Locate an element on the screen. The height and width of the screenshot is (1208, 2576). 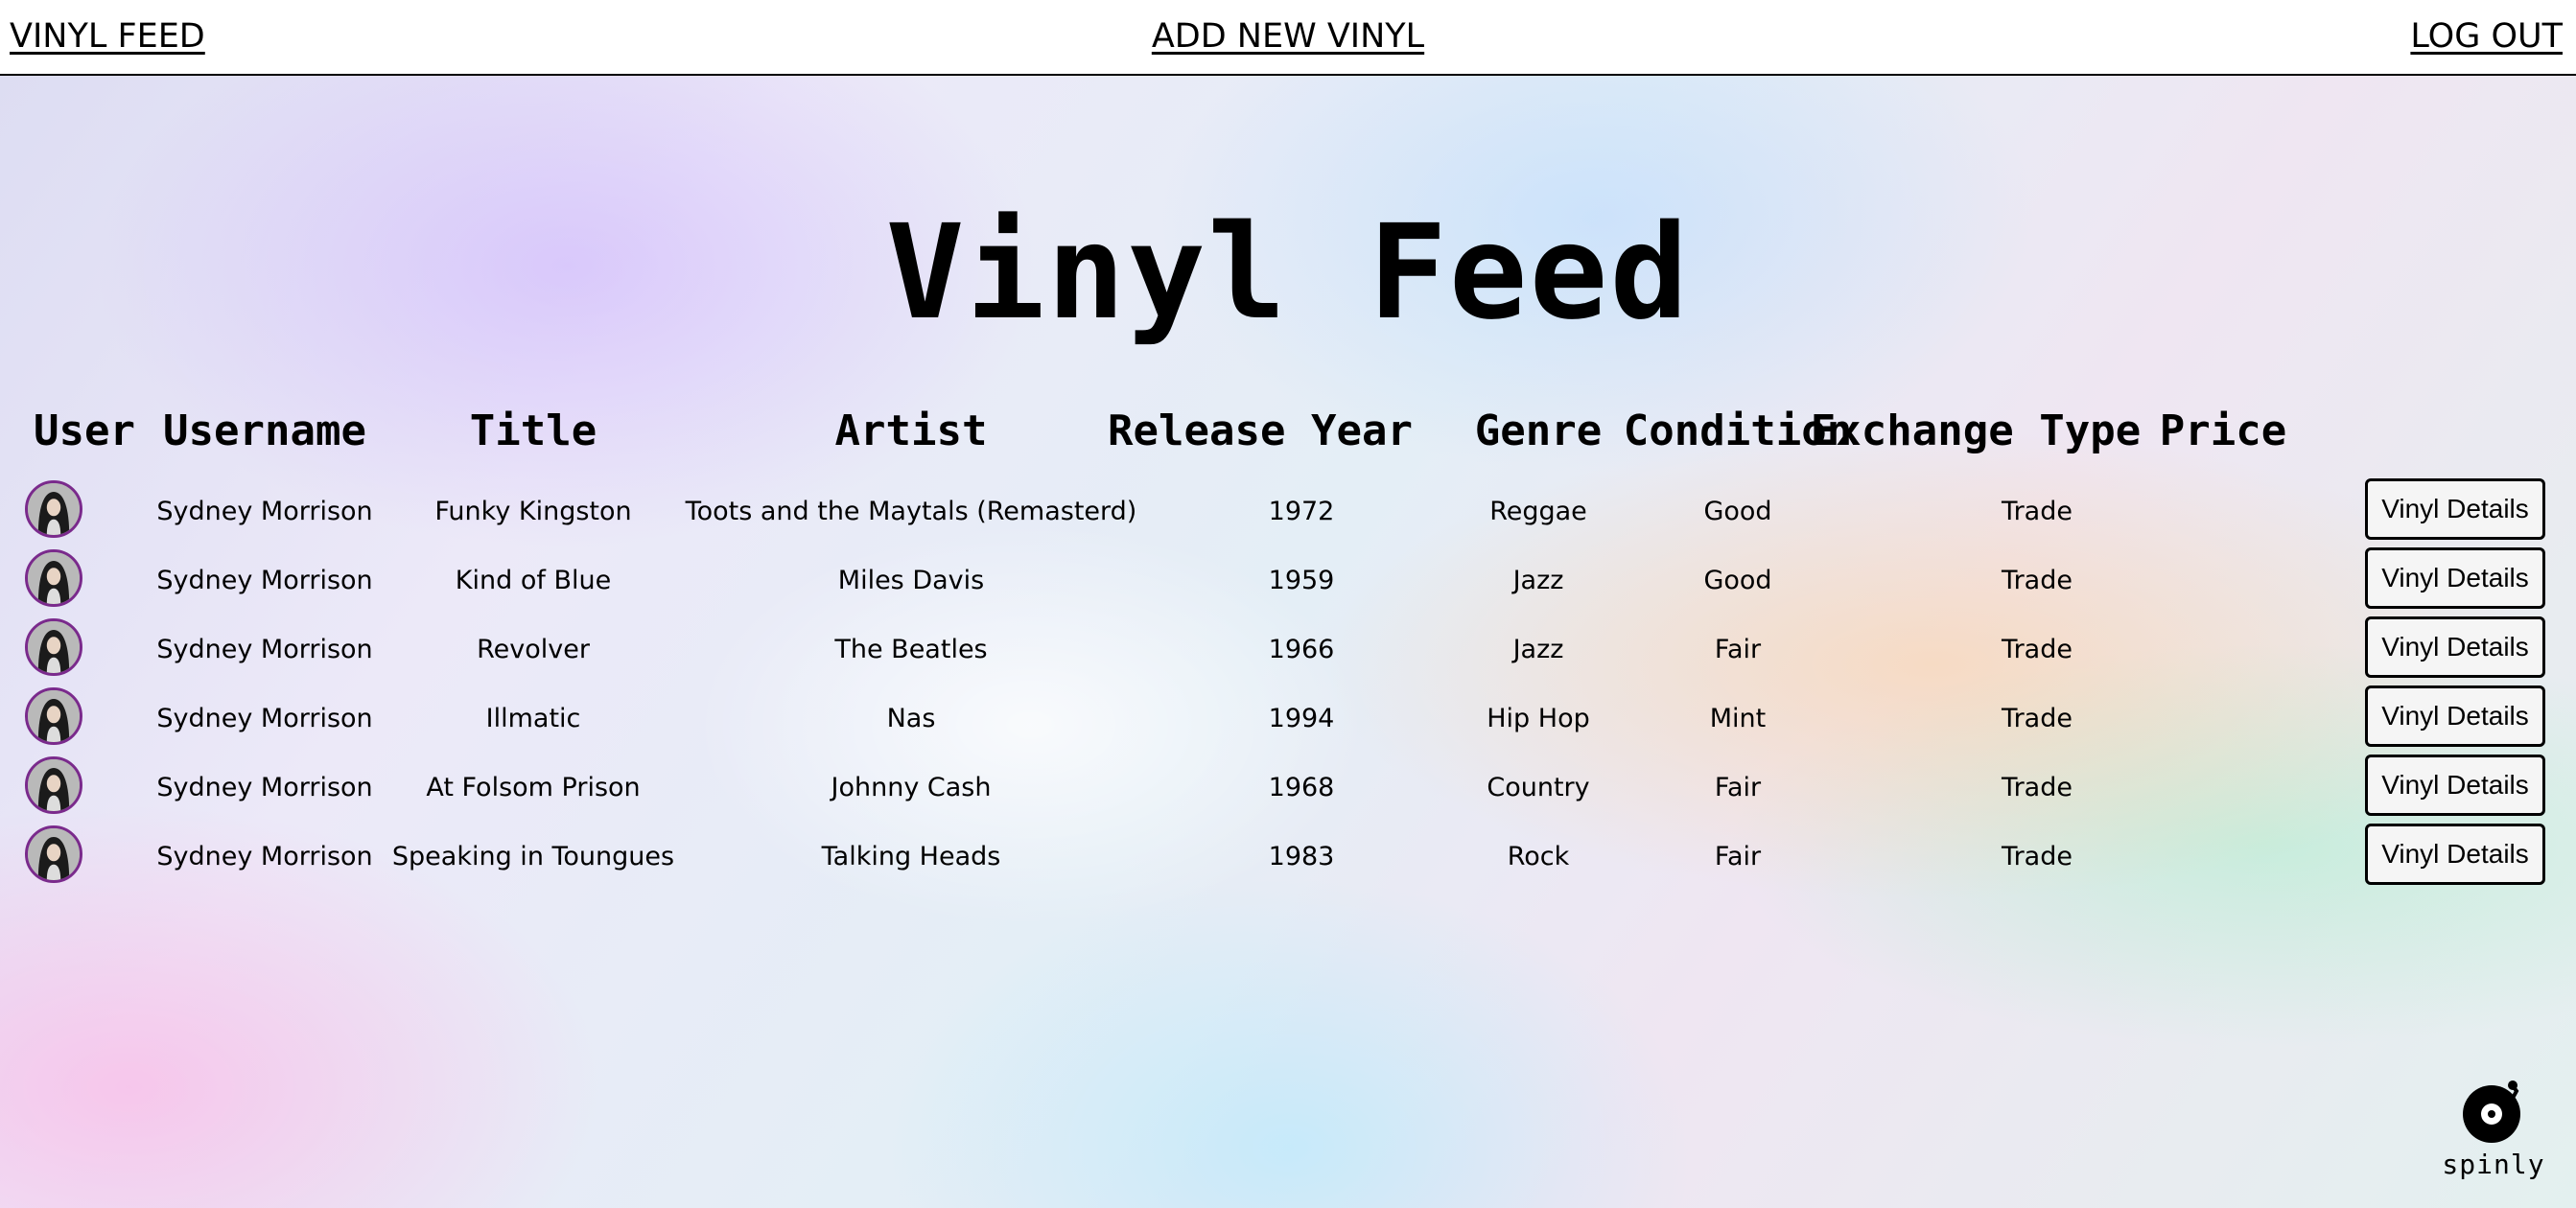
cell-artist: Miles Davis is located at coordinates (911, 581).